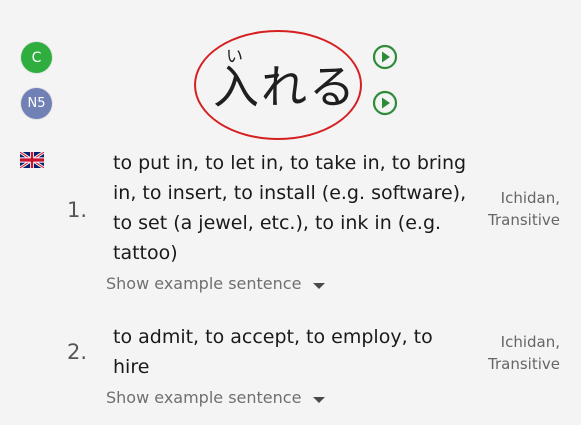 The width and height of the screenshot is (581, 425). I want to click on common-word-badge: C, so click(36, 57).